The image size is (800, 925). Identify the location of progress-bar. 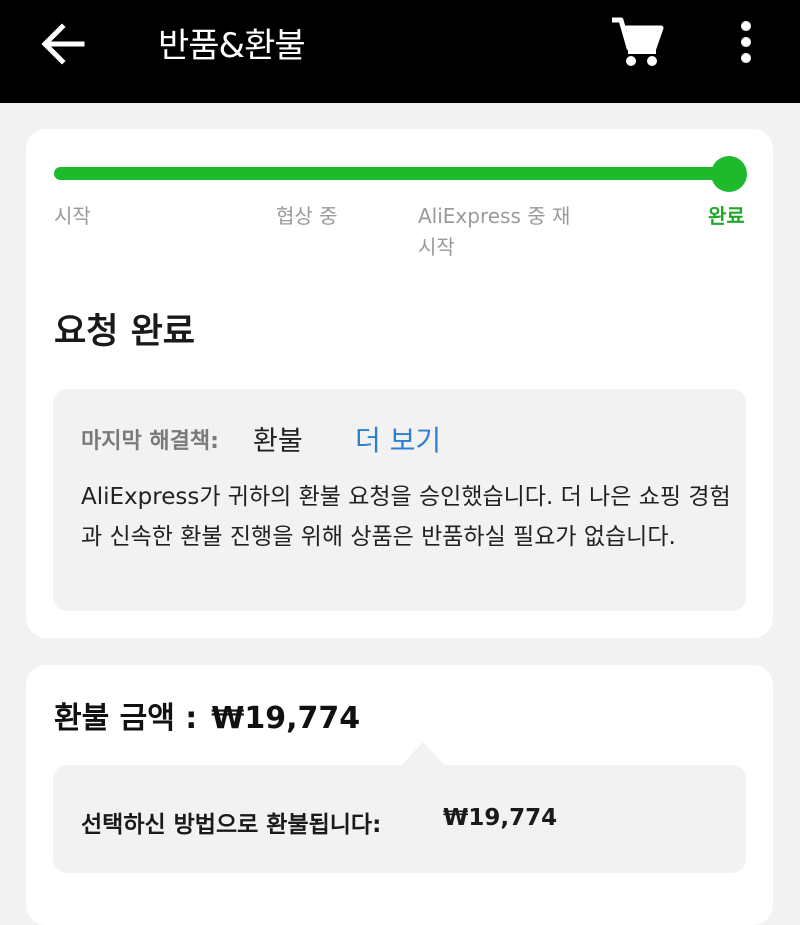
(391, 173).